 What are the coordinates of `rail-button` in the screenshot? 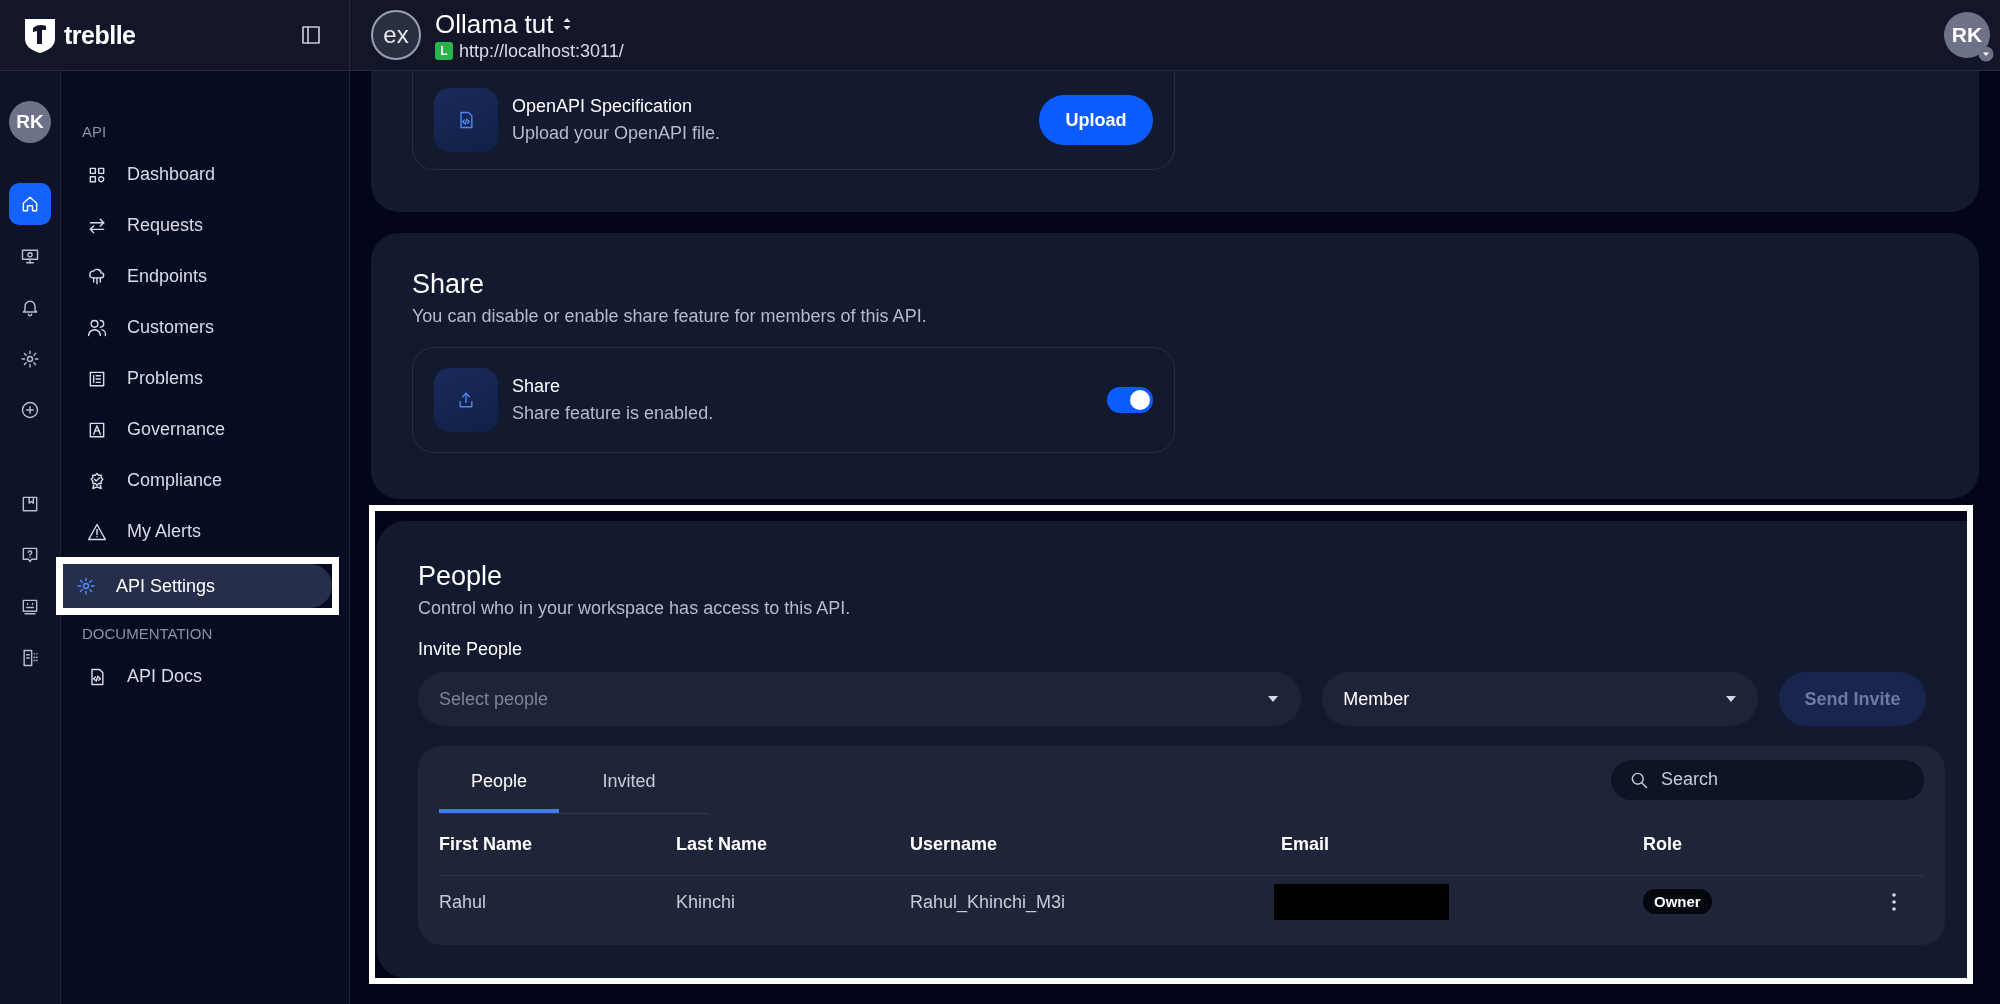 It's located at (30, 204).